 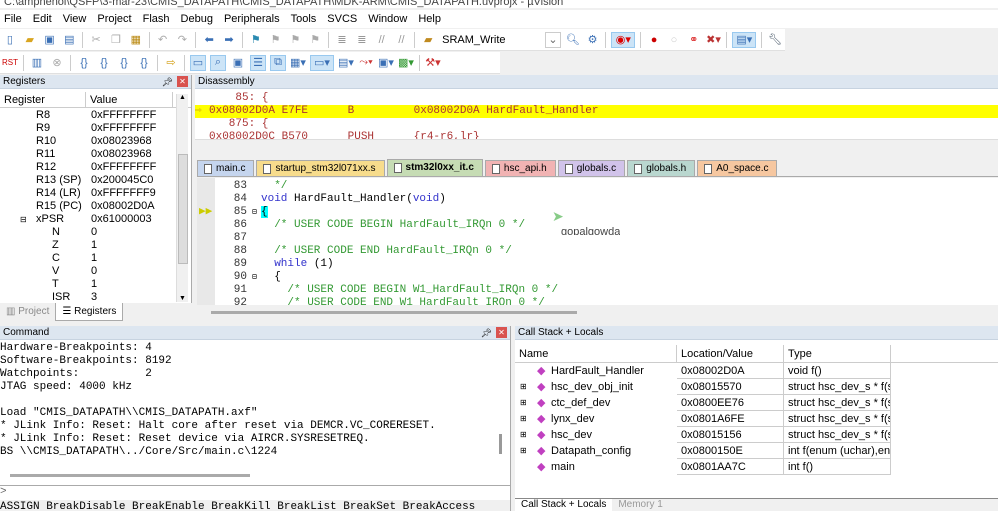 What do you see at coordinates (198, 62) in the screenshot?
I see `command-window-icon: ▭` at bounding box center [198, 62].